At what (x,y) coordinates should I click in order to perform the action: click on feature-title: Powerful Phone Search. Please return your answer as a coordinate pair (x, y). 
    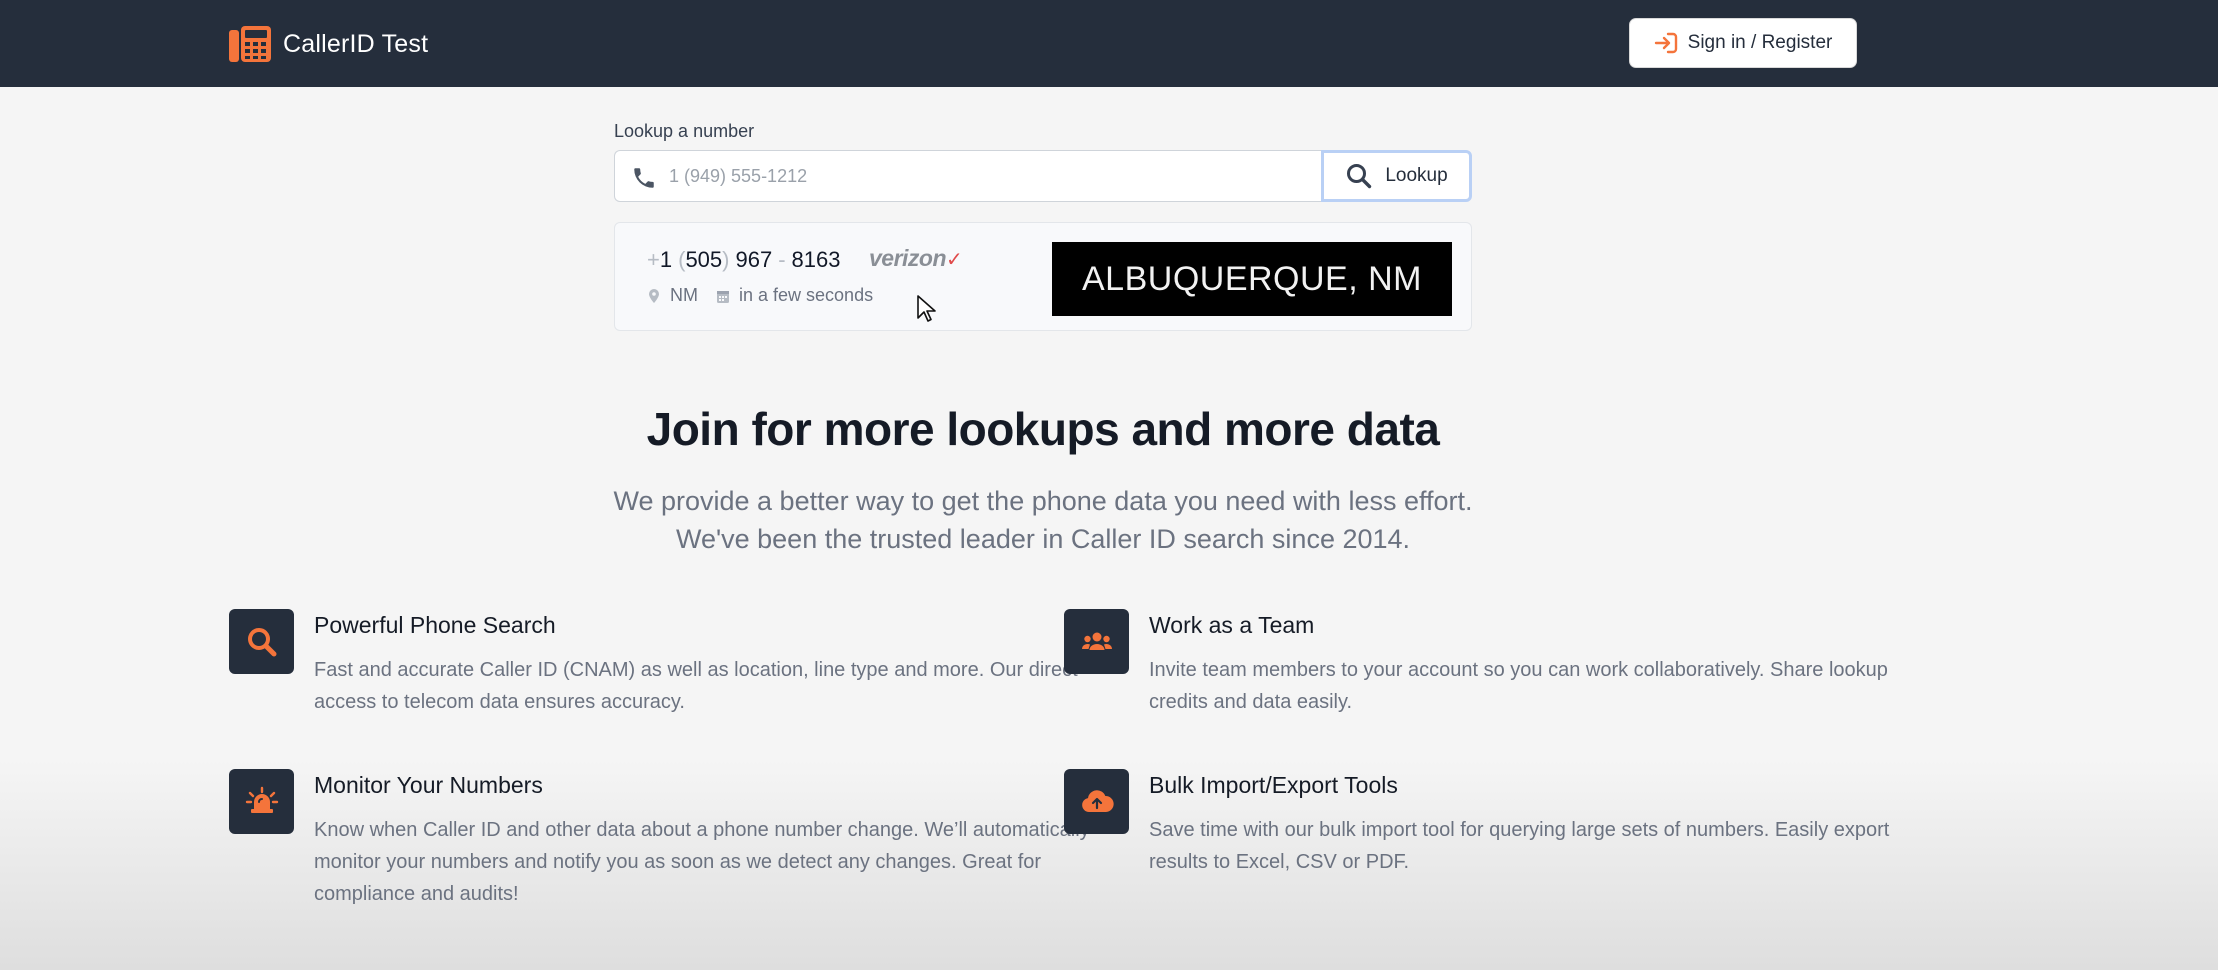
    Looking at the image, I should click on (435, 625).